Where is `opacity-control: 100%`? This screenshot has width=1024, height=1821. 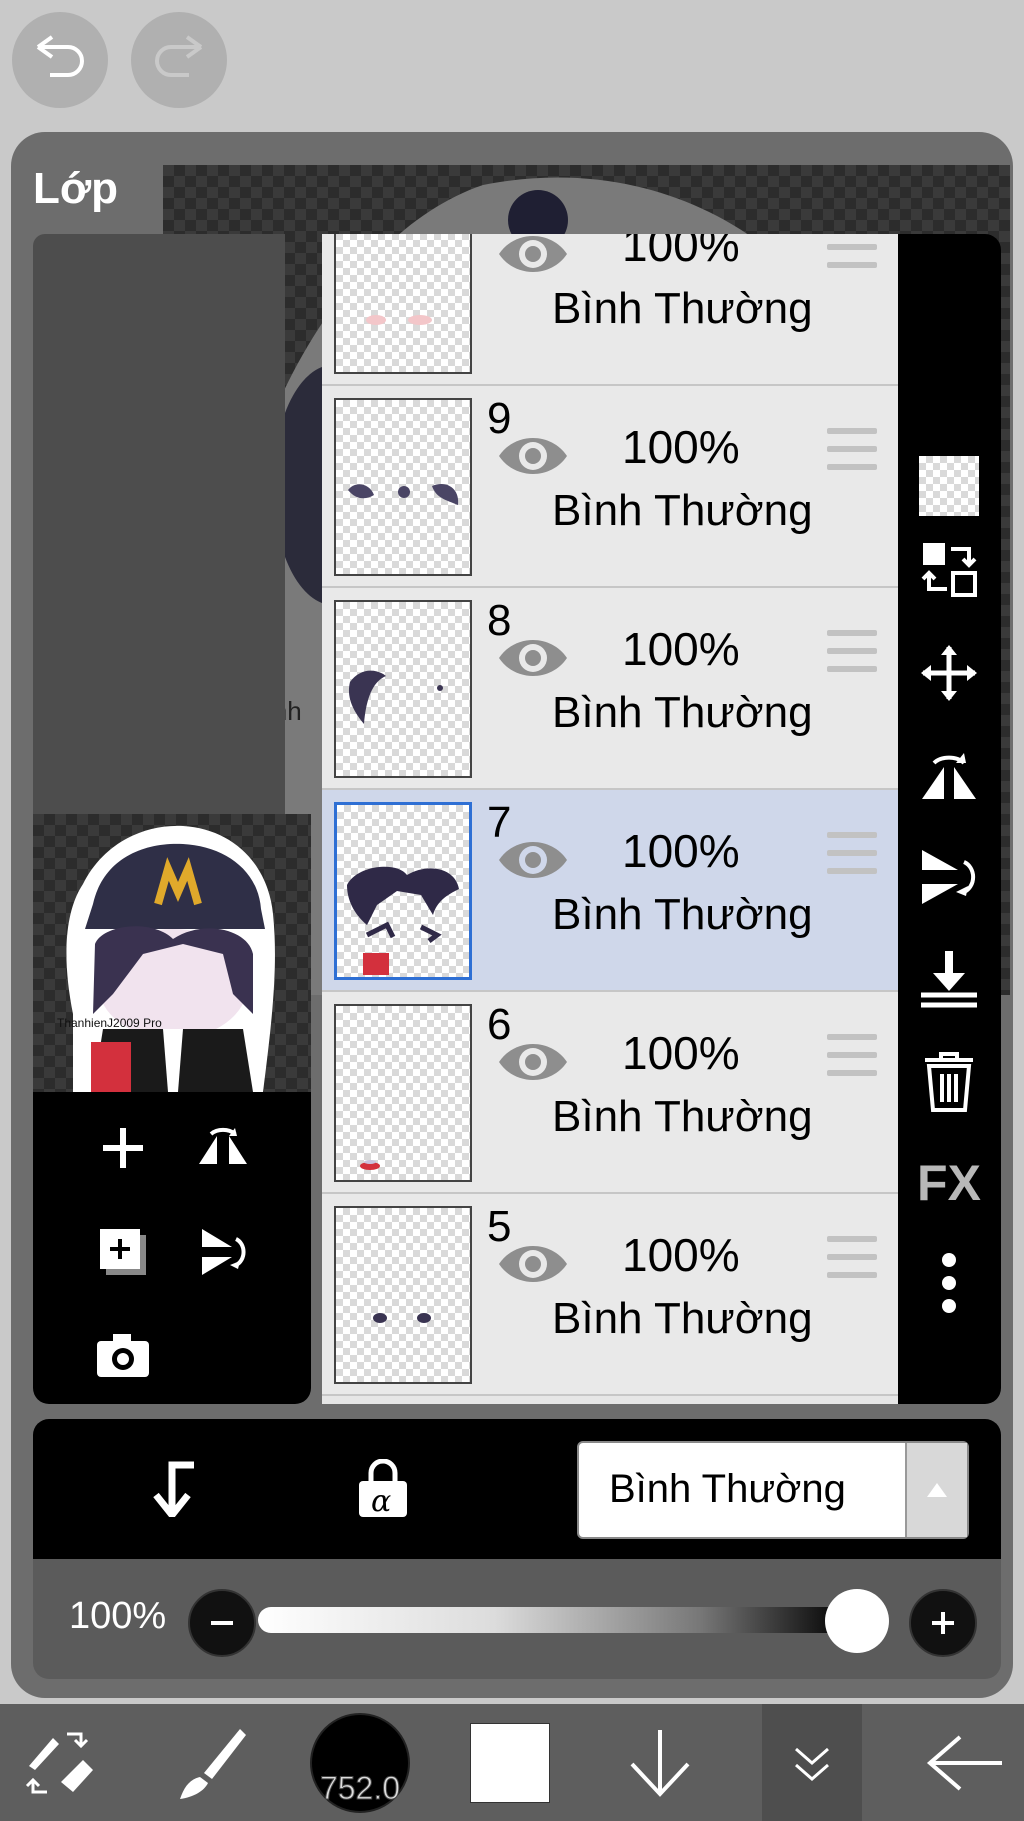
opacity-control: 100% is located at coordinates (517, 1619).